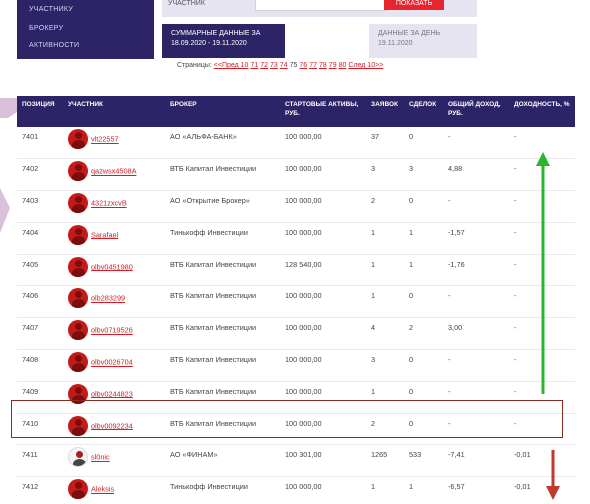 This screenshot has width=590, height=504. Describe the element at coordinates (109, 203) in the screenshot. I see `participant-link: 4321zxcvB` at that location.